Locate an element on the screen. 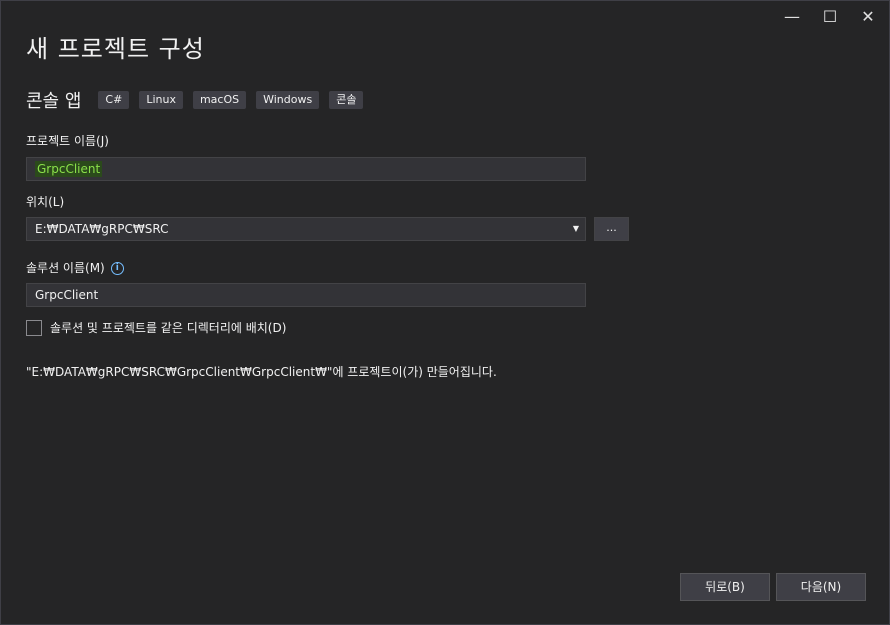 The height and width of the screenshot is (625, 890). solution-name-label: 솔루션 이름(M) is located at coordinates (65, 268).